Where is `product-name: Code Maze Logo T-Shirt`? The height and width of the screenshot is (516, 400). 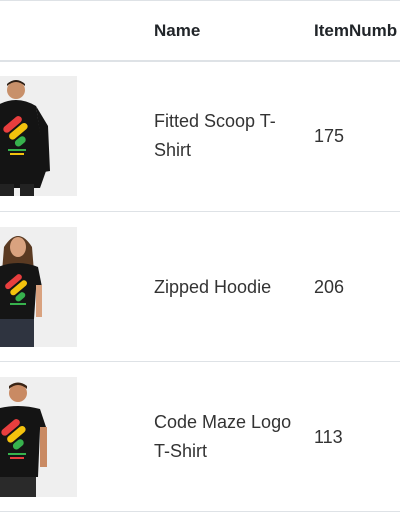 product-name: Code Maze Logo T-Shirt is located at coordinates (223, 436).